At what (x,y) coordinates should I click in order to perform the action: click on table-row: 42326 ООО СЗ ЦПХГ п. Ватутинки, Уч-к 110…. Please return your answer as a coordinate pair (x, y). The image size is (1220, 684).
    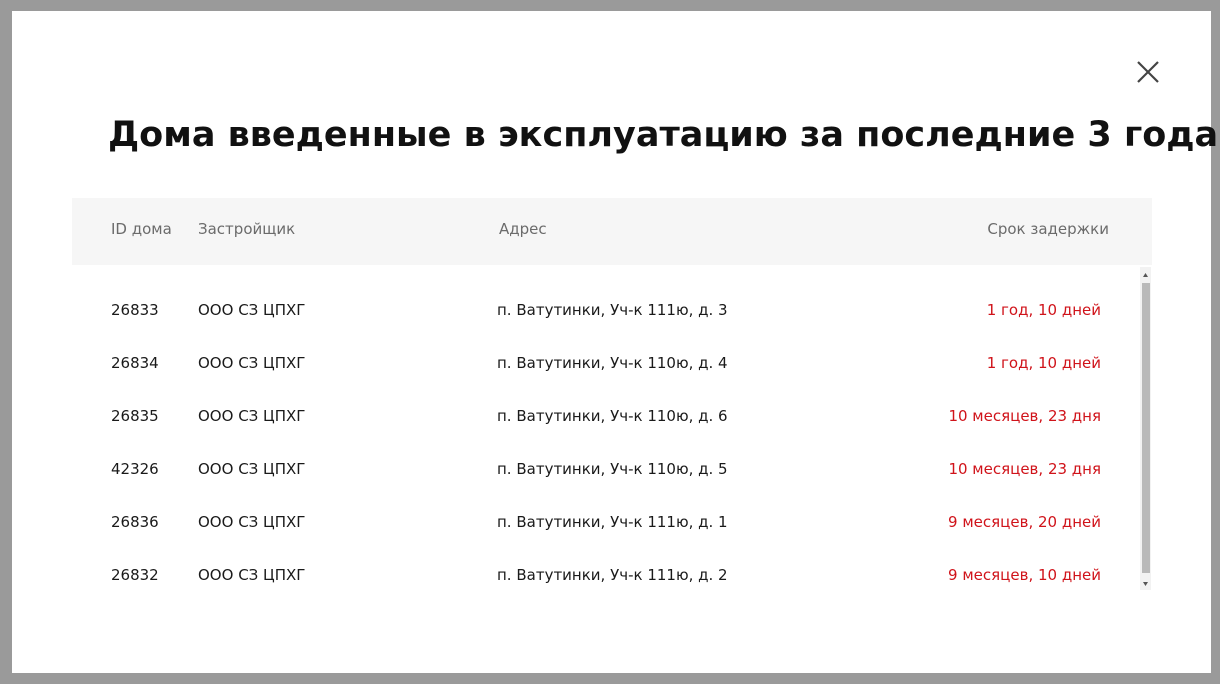
    Looking at the image, I should click on (602, 469).